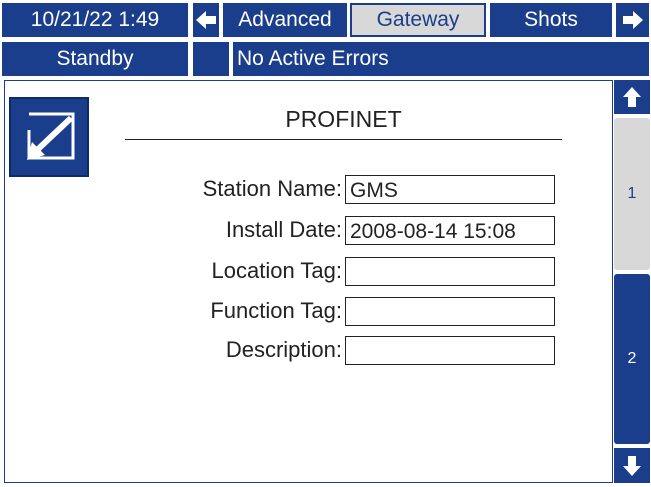  I want to click on datetime-text: 10/21/22 1:49, so click(95, 19).